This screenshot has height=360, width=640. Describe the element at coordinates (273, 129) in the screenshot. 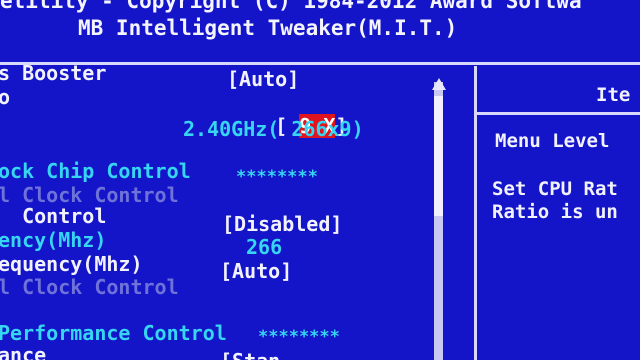

I see `cpu-frequency-readout: 2.40GHz( 266x9)` at that location.